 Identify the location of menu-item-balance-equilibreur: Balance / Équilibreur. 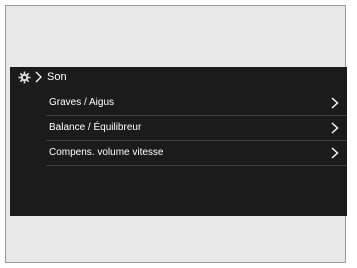
(196, 128).